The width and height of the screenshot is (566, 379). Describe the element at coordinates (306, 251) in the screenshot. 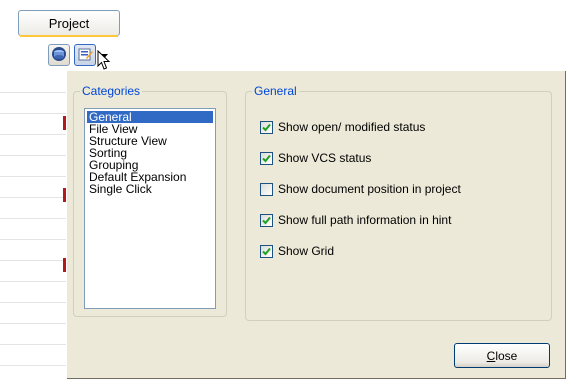

I see `option-label: Show Grid` at that location.